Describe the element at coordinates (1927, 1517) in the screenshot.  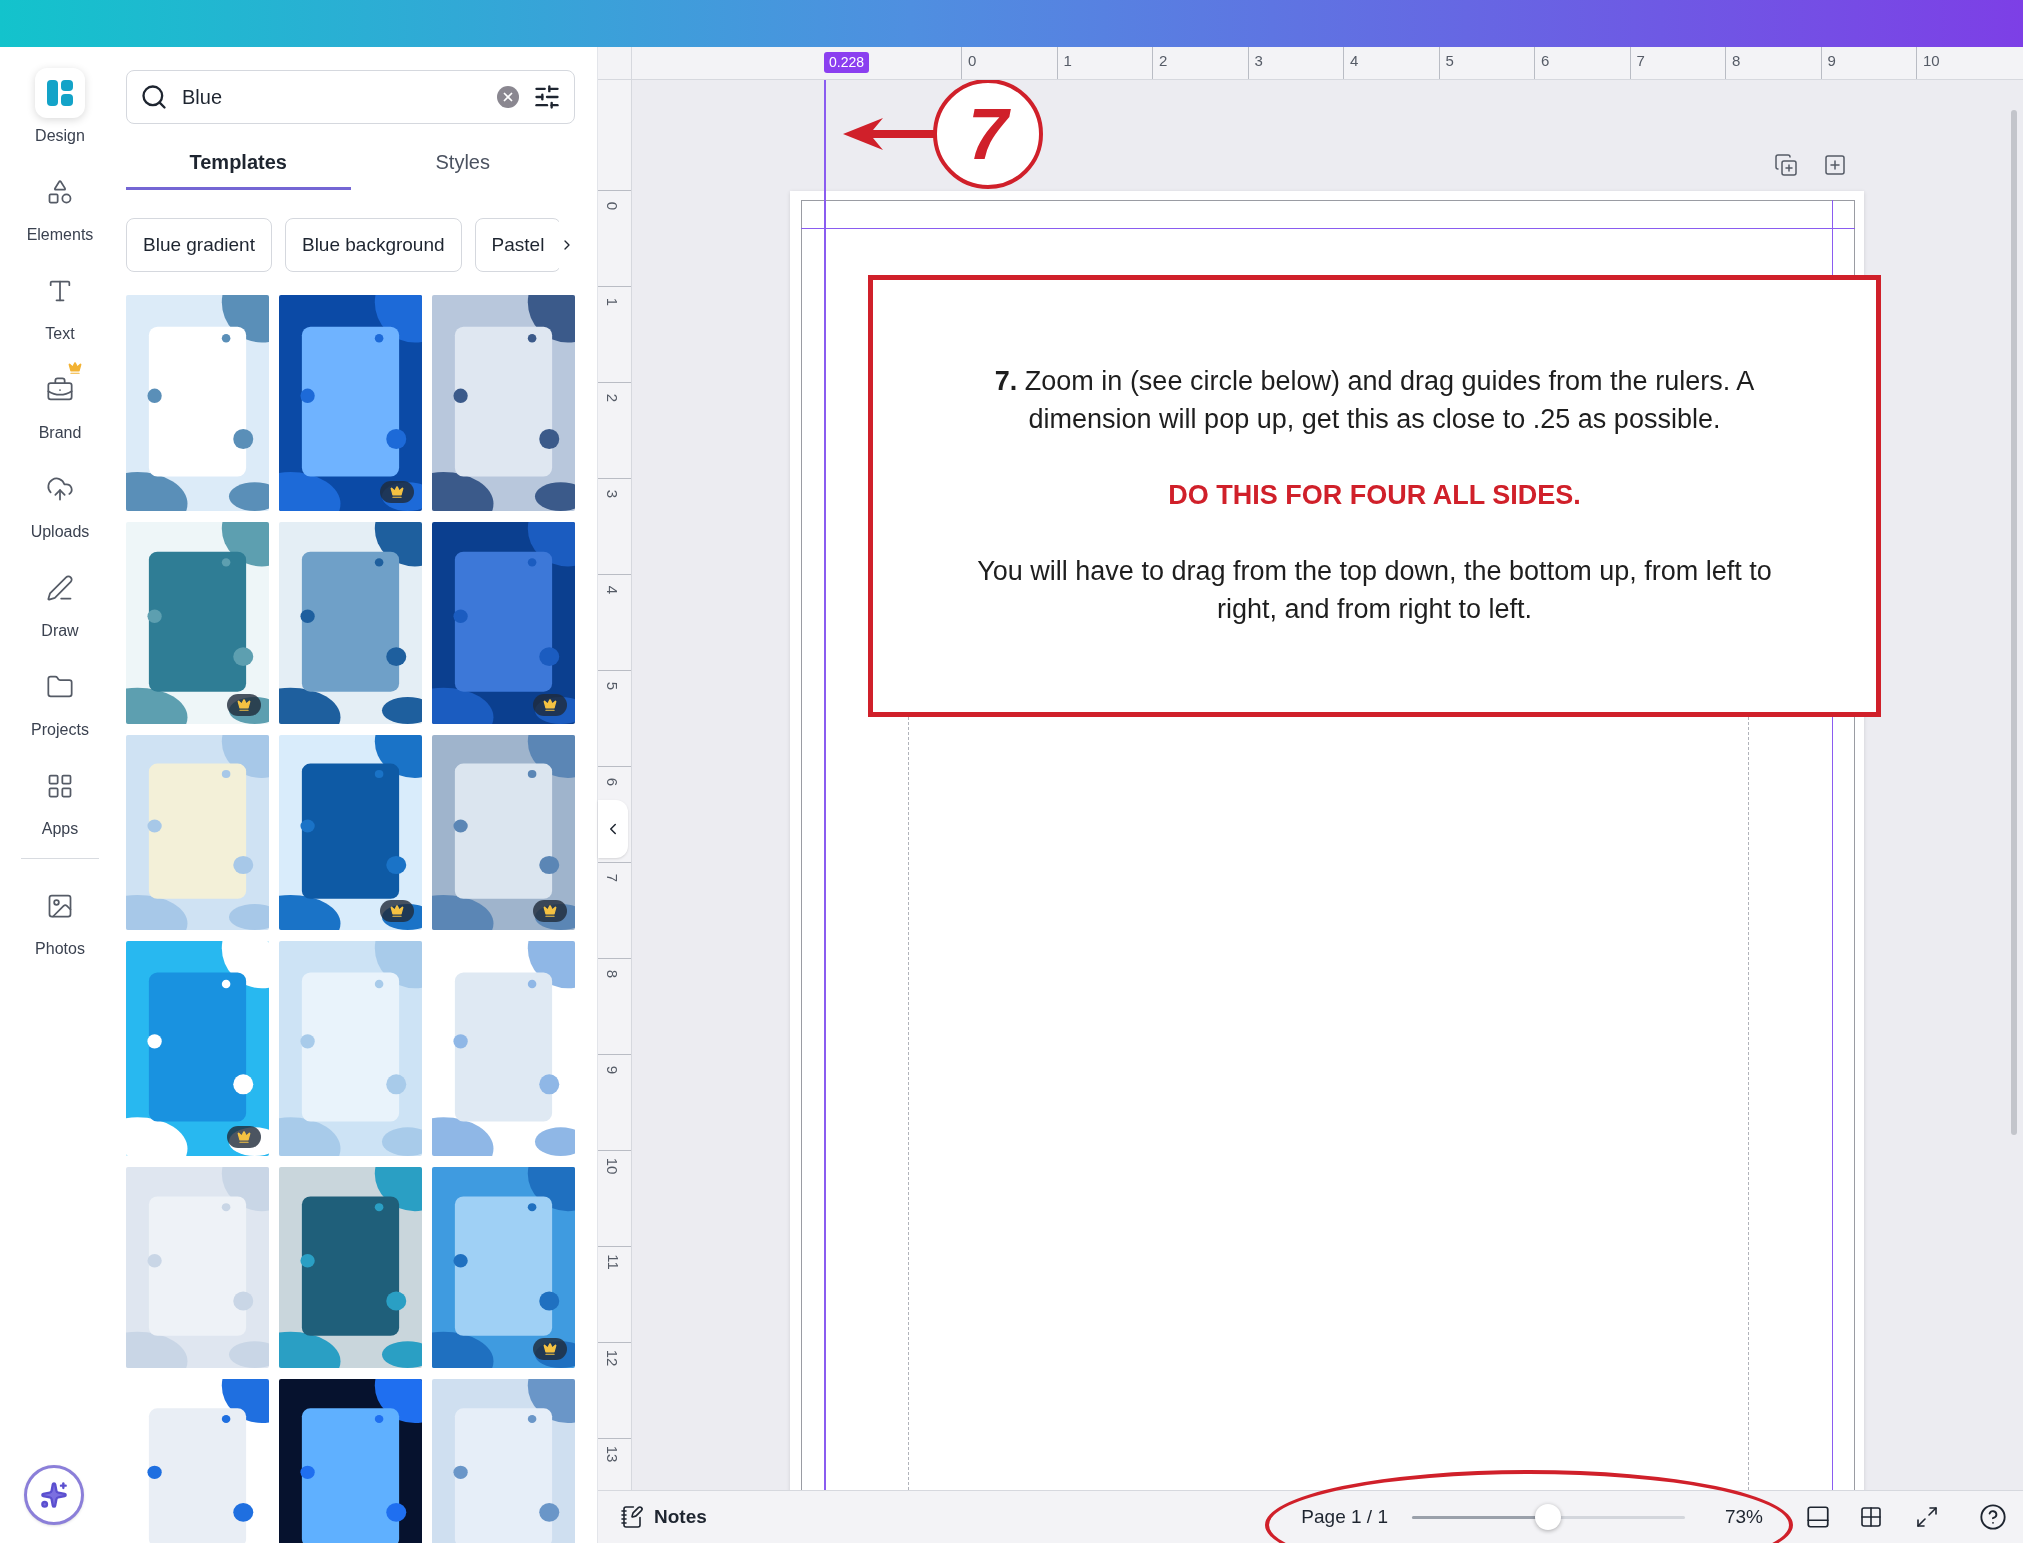
I see `fullscreen-icon` at that location.